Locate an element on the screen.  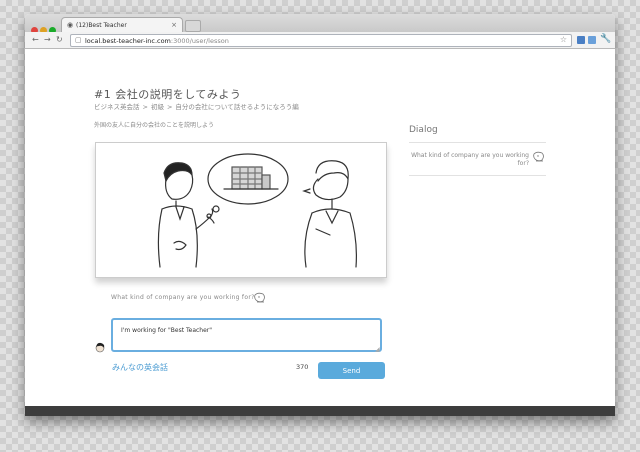
breadcrumb: ビジネス英会話 > 初級 > 自分の会社について話せるようになろう編 is located at coordinates (196, 106).